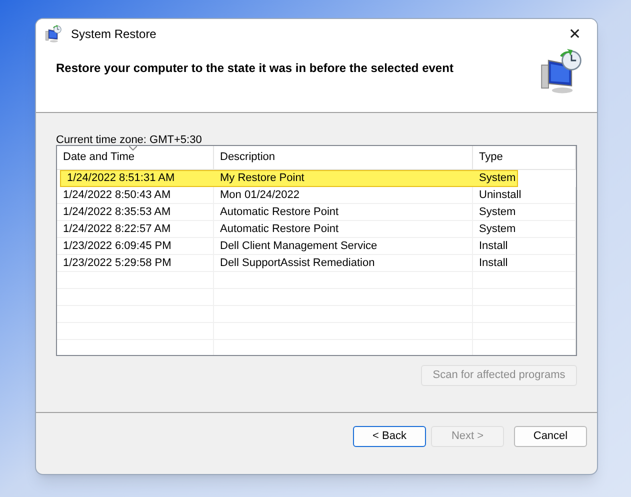 The image size is (631, 497). What do you see at coordinates (343, 157) in the screenshot?
I see `column-header: Description` at bounding box center [343, 157].